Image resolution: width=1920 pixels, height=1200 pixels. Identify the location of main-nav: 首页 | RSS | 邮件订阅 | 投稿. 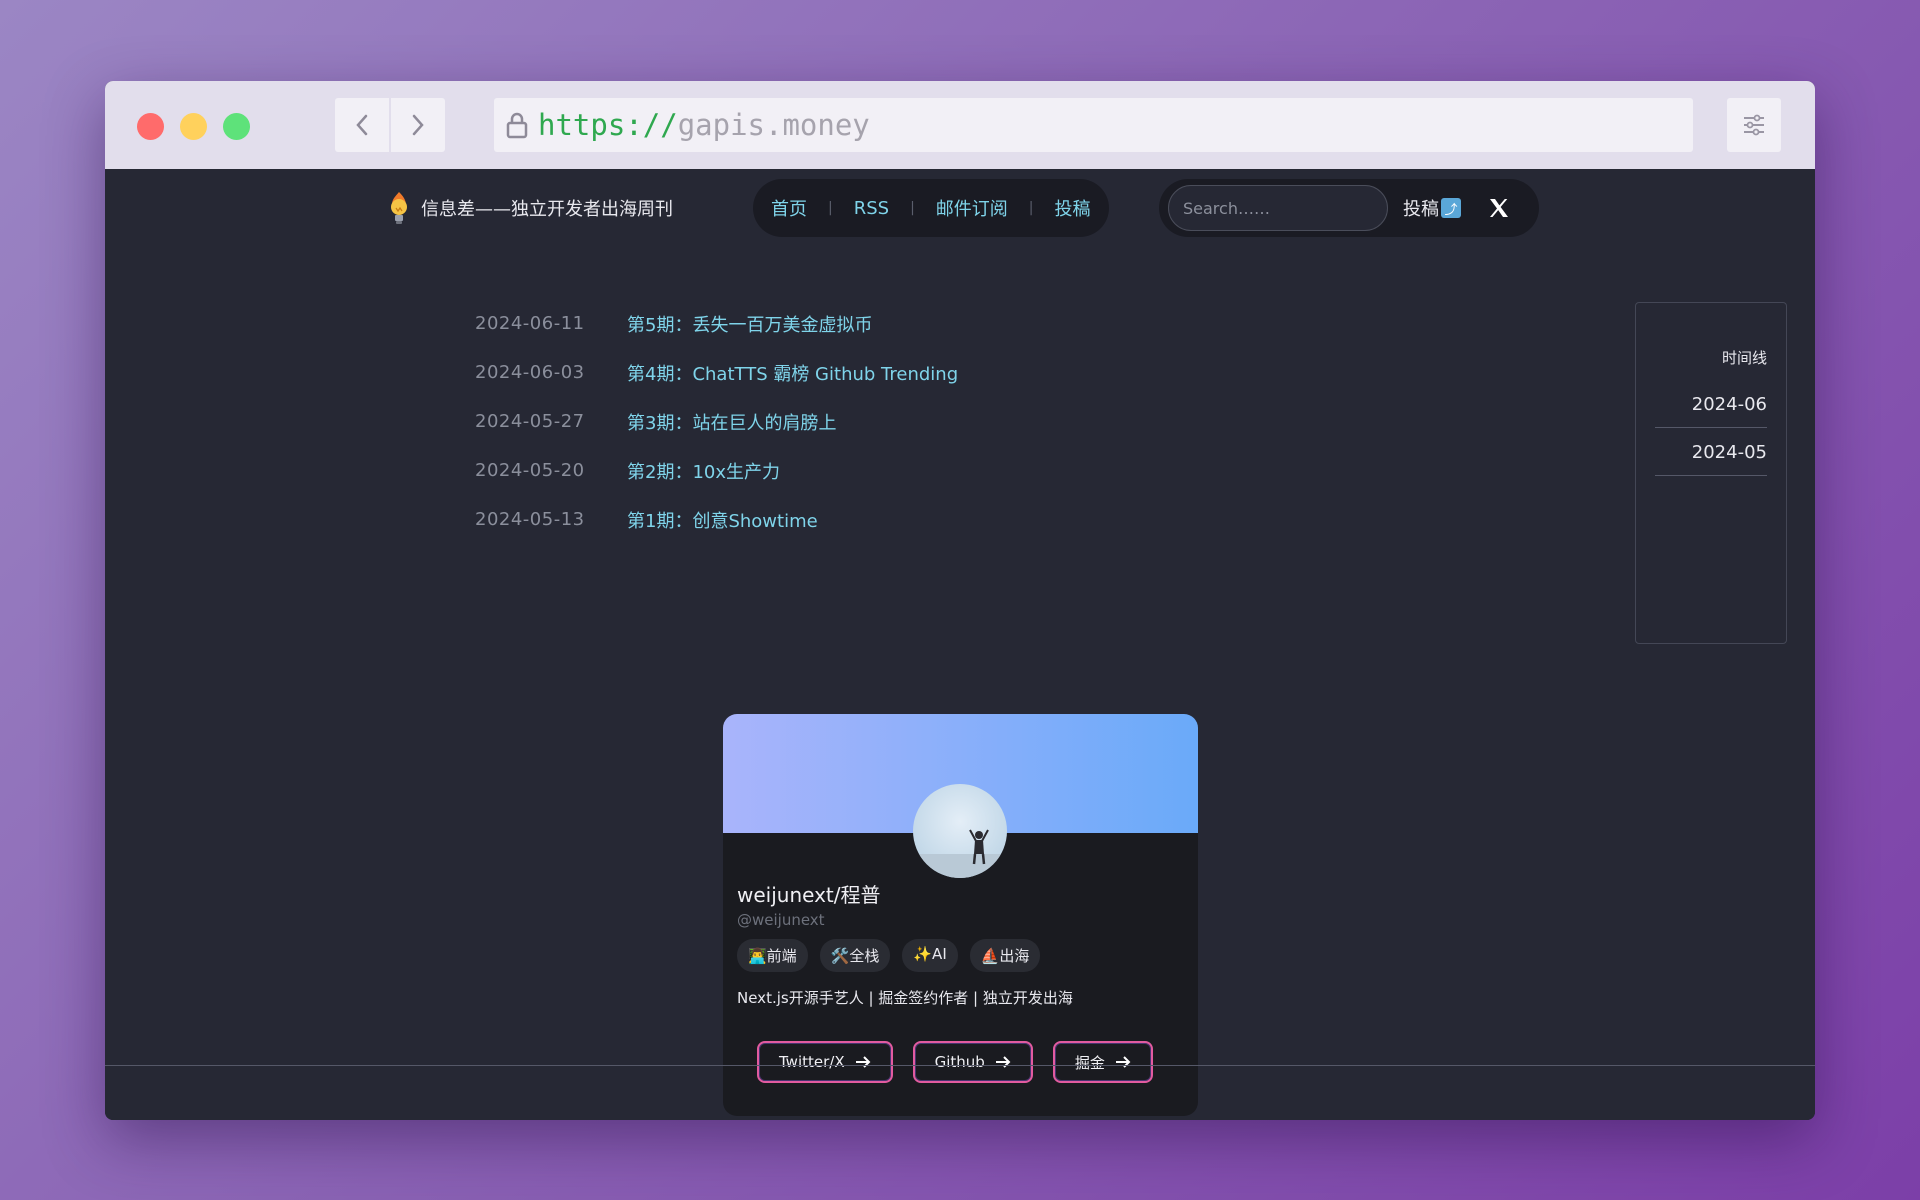
(931, 208).